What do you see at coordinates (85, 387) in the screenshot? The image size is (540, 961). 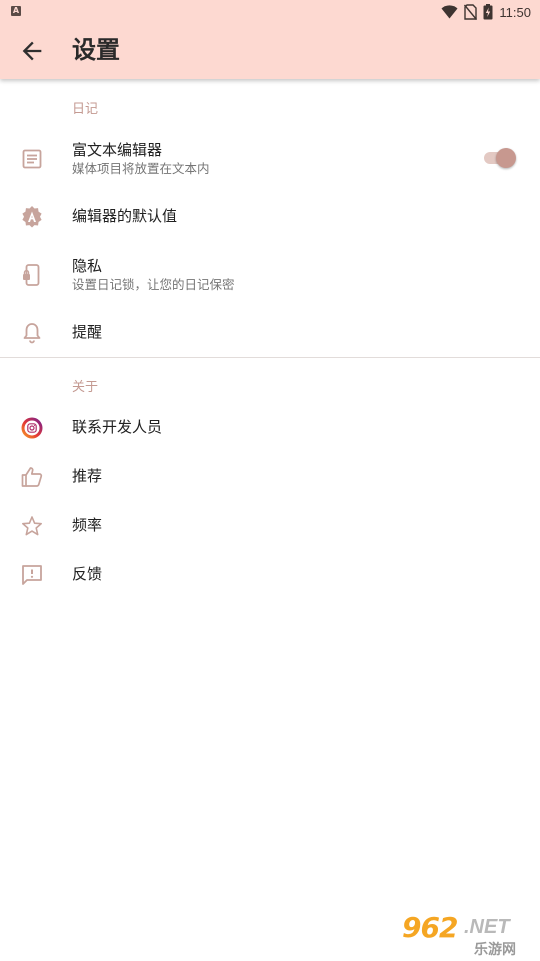 I see `section-header-about: 关于` at bounding box center [85, 387].